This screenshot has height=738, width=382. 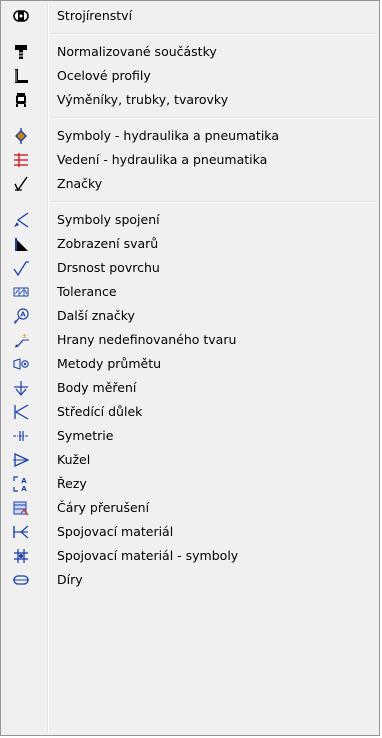 What do you see at coordinates (21, 52) in the screenshot?
I see `bolt-icon` at bounding box center [21, 52].